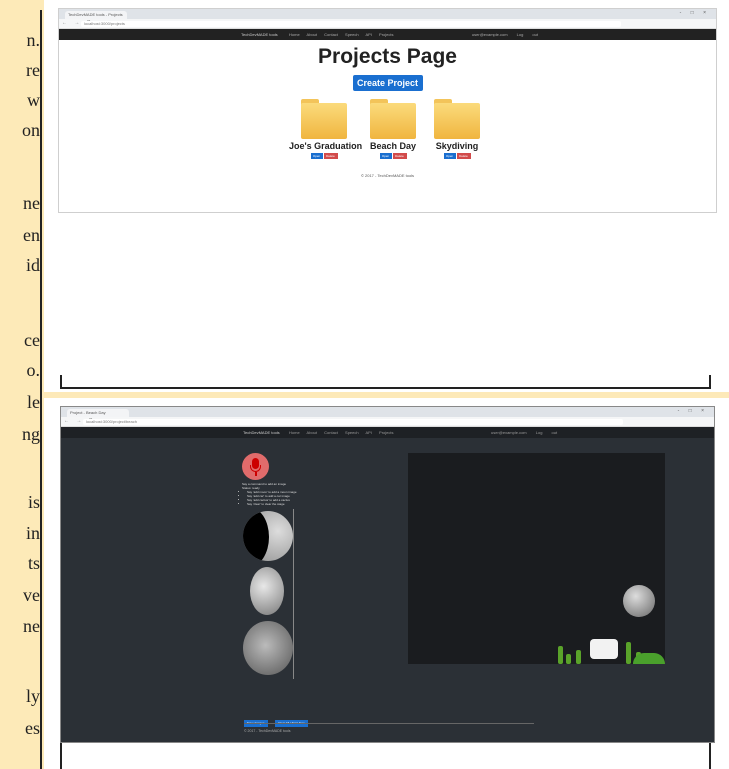  Describe the element at coordinates (33, 402) in the screenshot. I see `text-fragment: le` at that location.